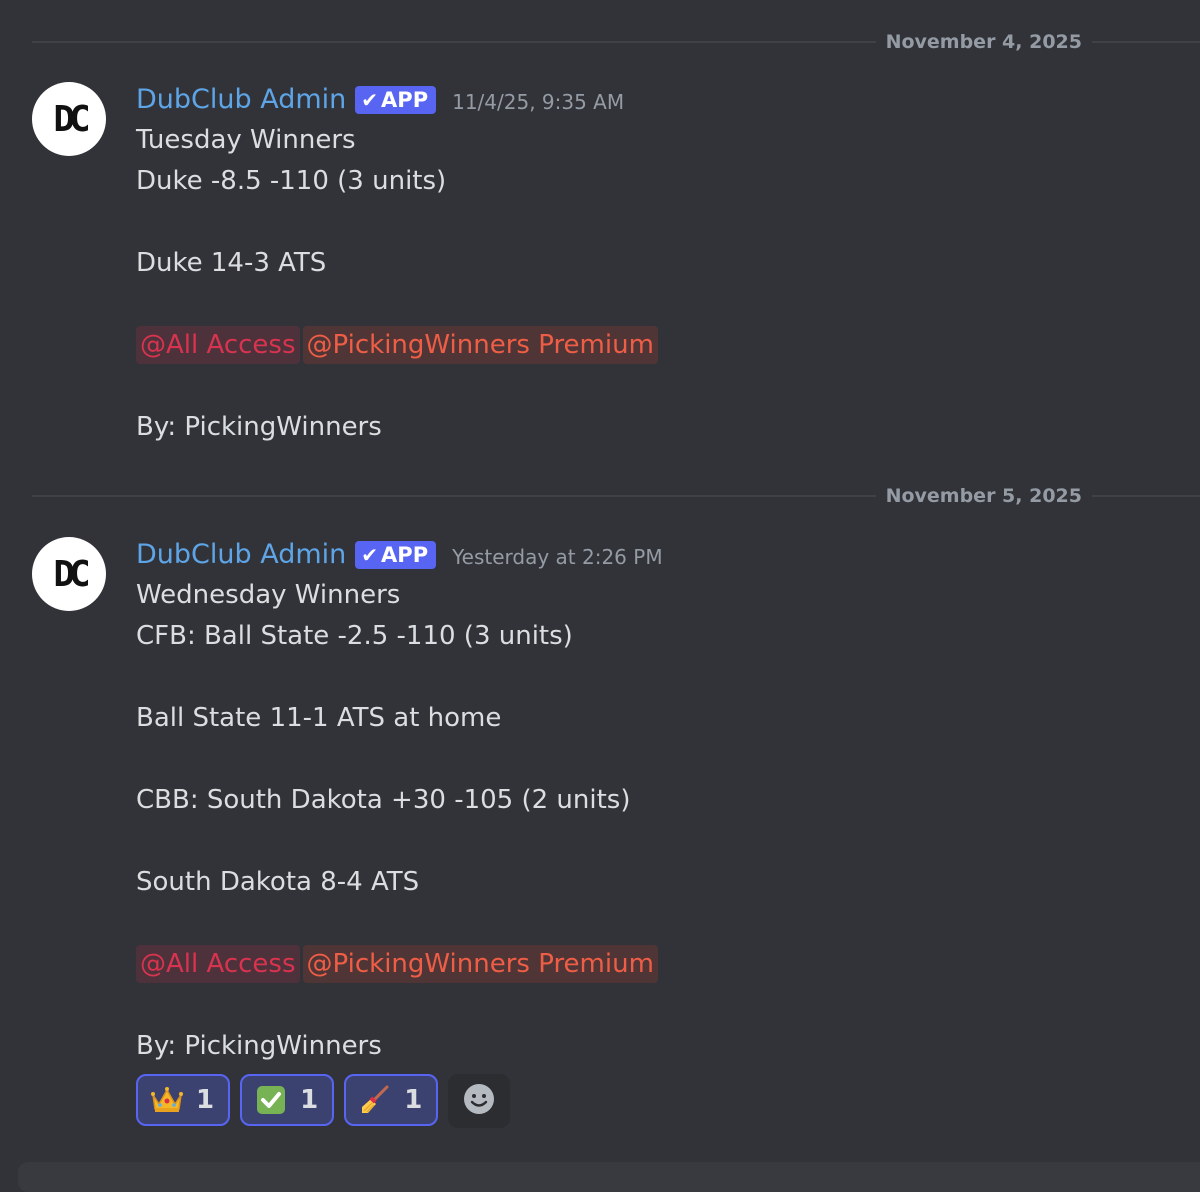 Image resolution: width=1200 pixels, height=1192 pixels. What do you see at coordinates (538, 102) in the screenshot?
I see `message-timestamp: 11/4/25, 9:35 AM` at bounding box center [538, 102].